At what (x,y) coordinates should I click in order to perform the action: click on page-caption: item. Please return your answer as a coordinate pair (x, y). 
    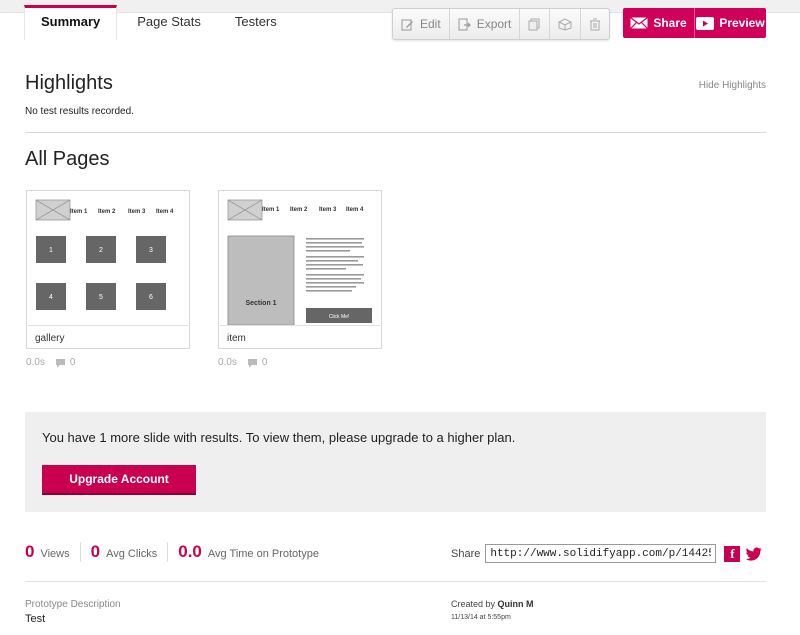
    Looking at the image, I should click on (236, 338).